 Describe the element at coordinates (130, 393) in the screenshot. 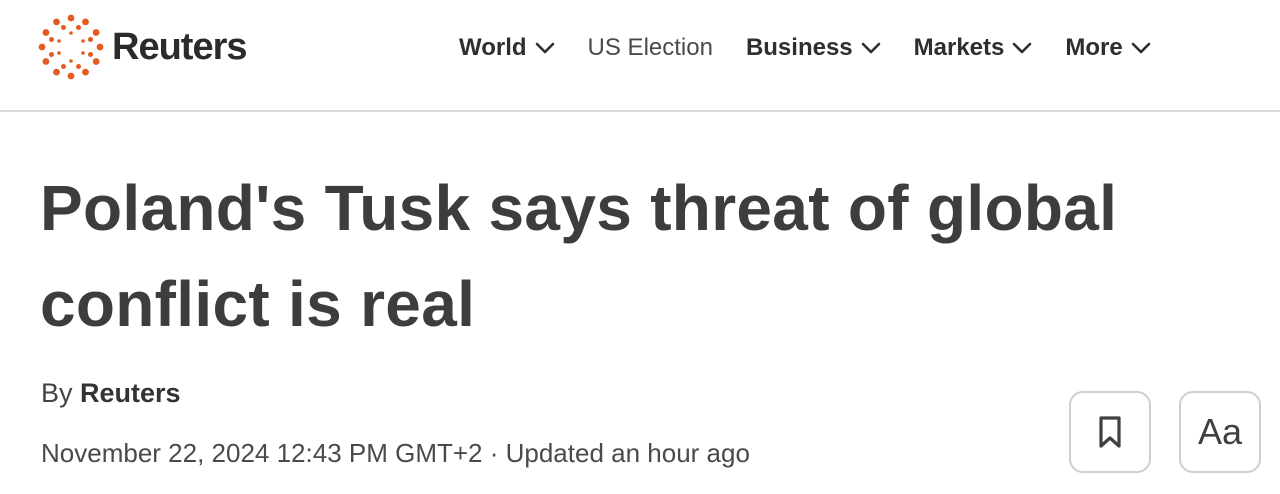

I see `author-link: Reuters` at that location.